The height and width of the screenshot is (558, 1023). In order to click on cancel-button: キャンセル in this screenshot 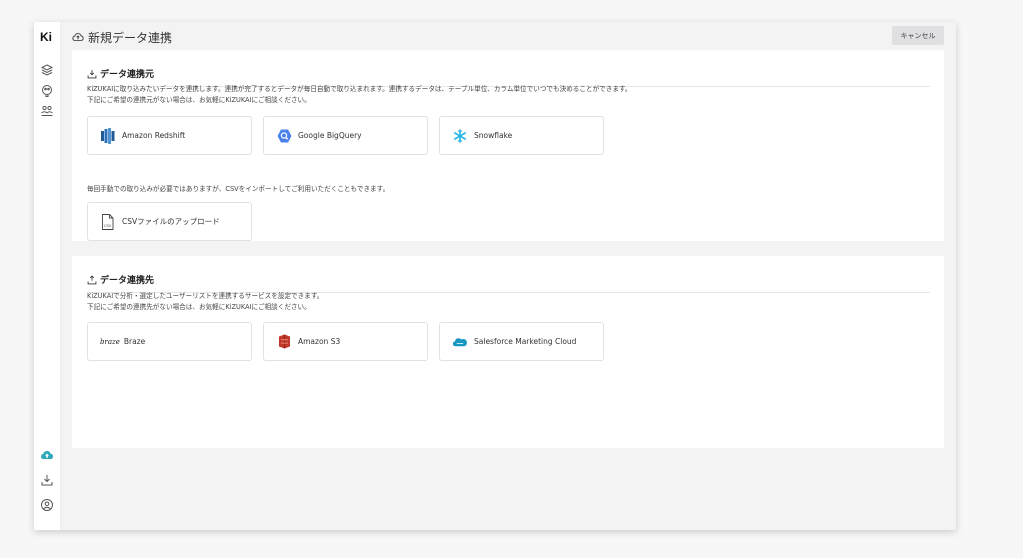, I will do `click(918, 35)`.